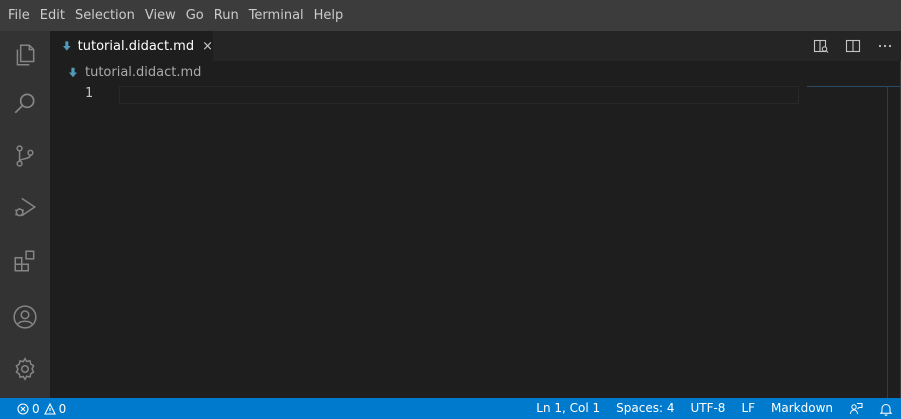  What do you see at coordinates (19, 15) in the screenshot?
I see `menu-file: File` at bounding box center [19, 15].